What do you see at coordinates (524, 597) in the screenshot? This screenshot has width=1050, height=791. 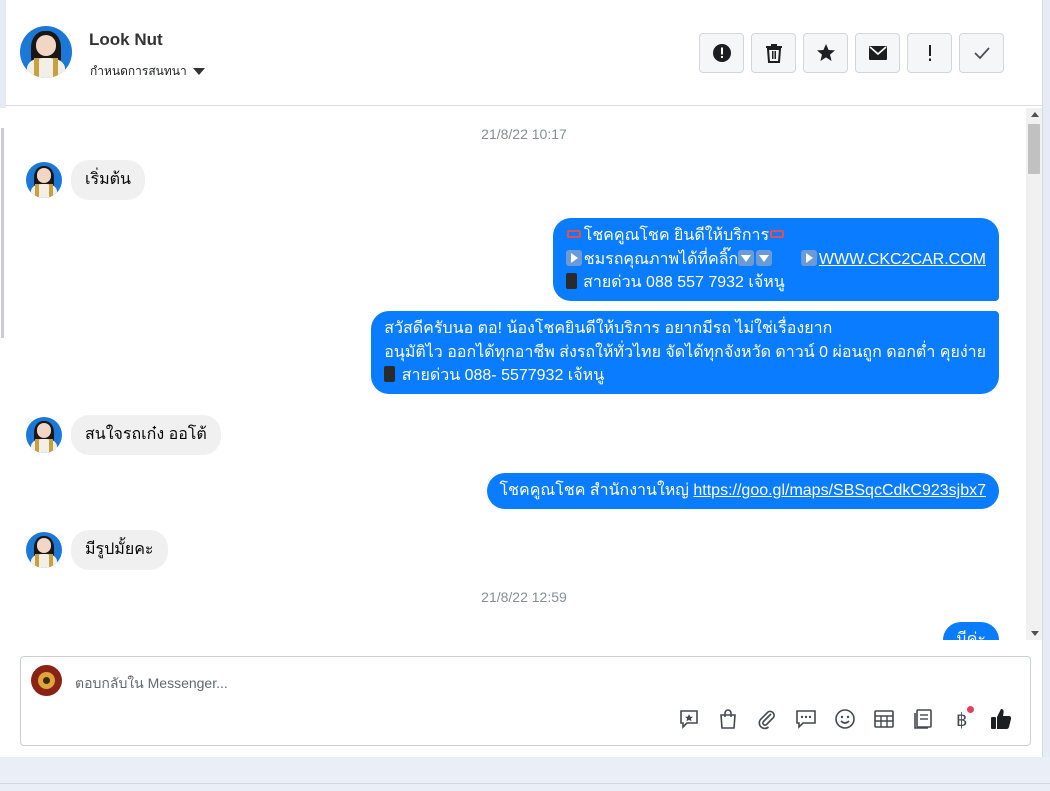 I see `timestamp: 21/8/22 12:59` at bounding box center [524, 597].